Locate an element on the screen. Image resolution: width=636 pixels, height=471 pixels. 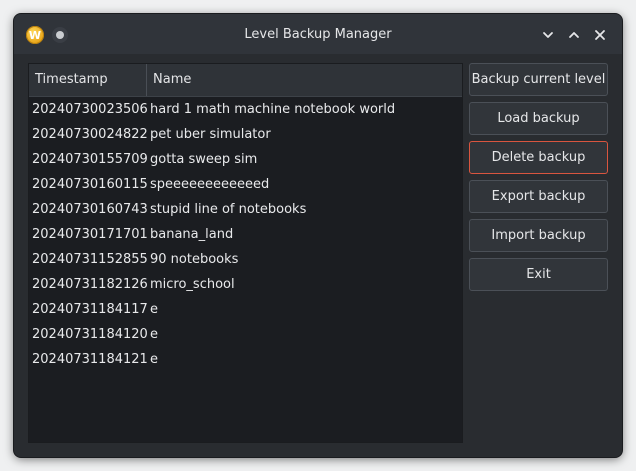
window-title: Level Backup Manager is located at coordinates (318, 34).